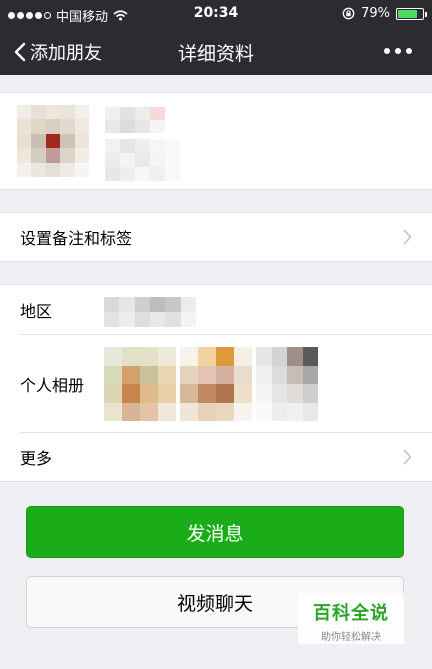  What do you see at coordinates (351, 637) in the screenshot?
I see `watermark-subtitle: 助你轻松解决` at bounding box center [351, 637].